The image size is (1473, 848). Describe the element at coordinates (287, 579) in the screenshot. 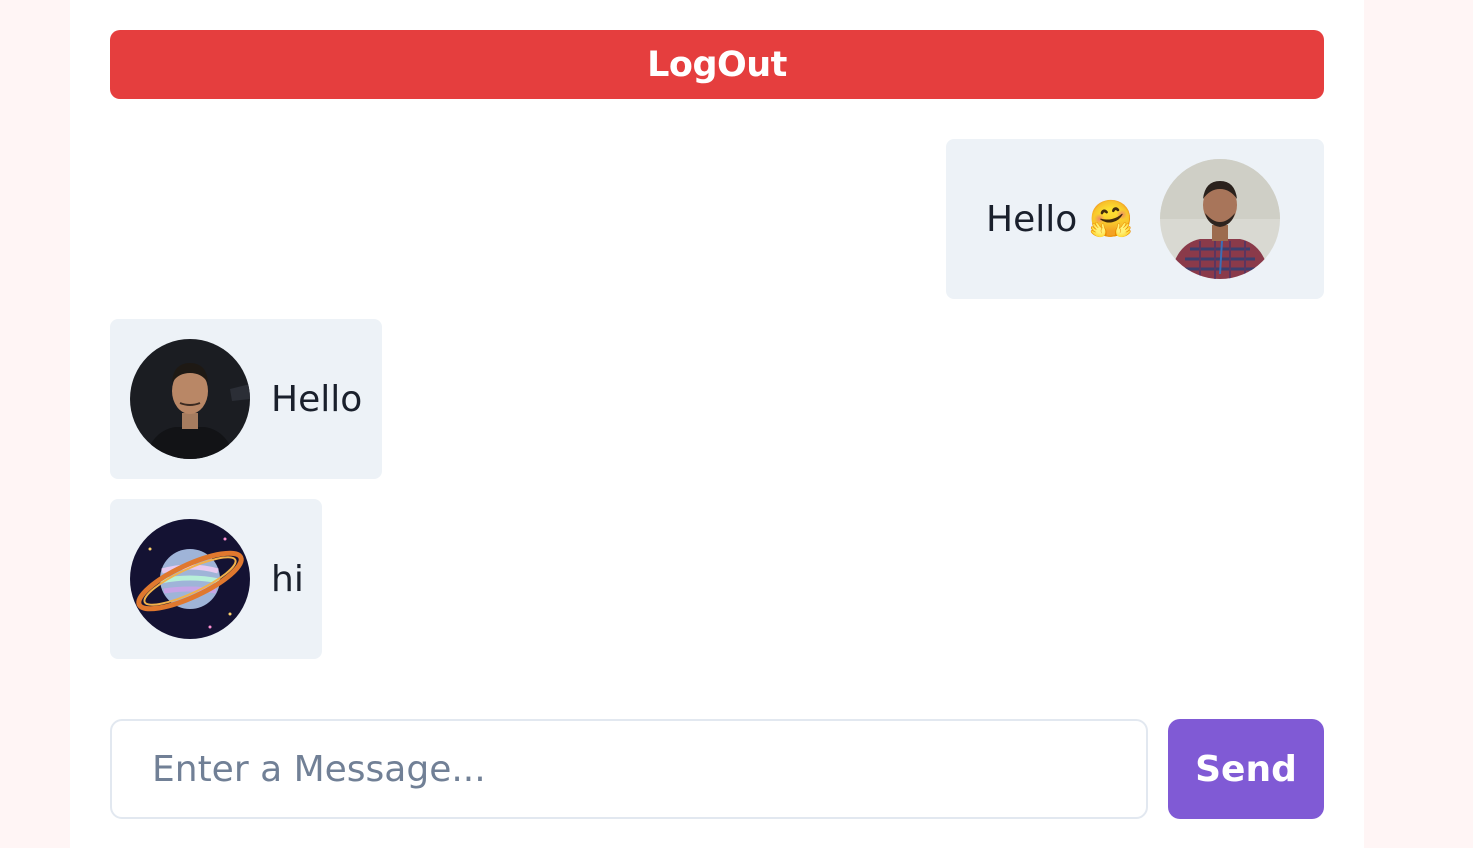

I see `message-text: hi` at that location.